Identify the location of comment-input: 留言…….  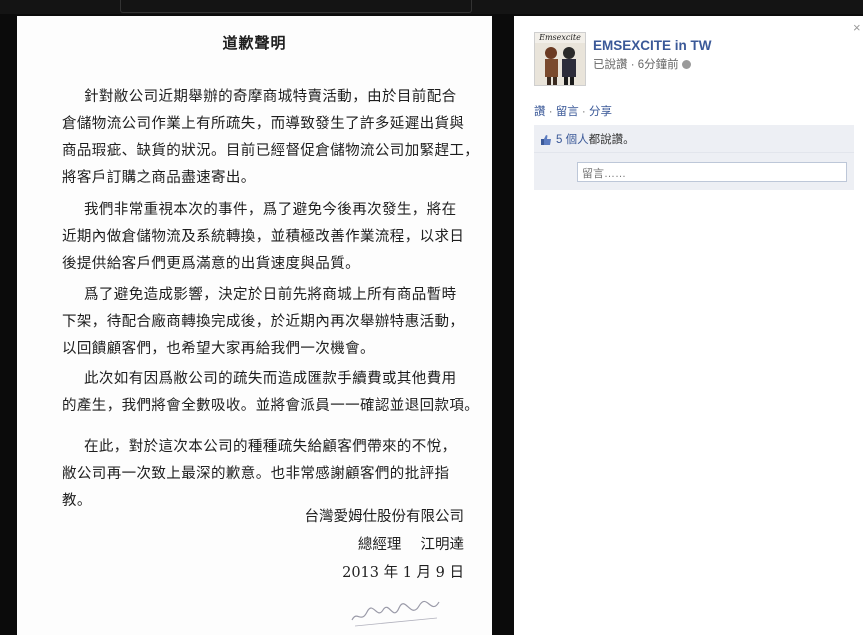
(712, 172).